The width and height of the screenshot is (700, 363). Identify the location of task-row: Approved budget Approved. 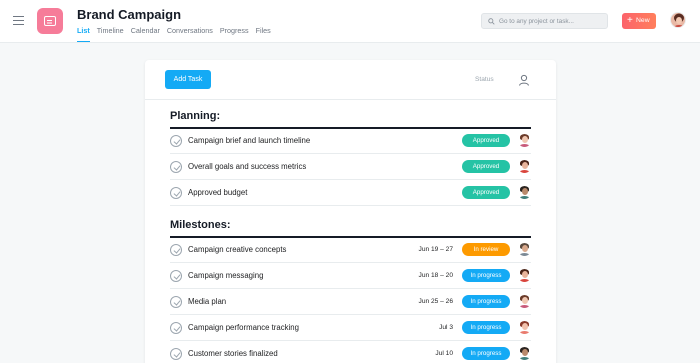
(350, 193).